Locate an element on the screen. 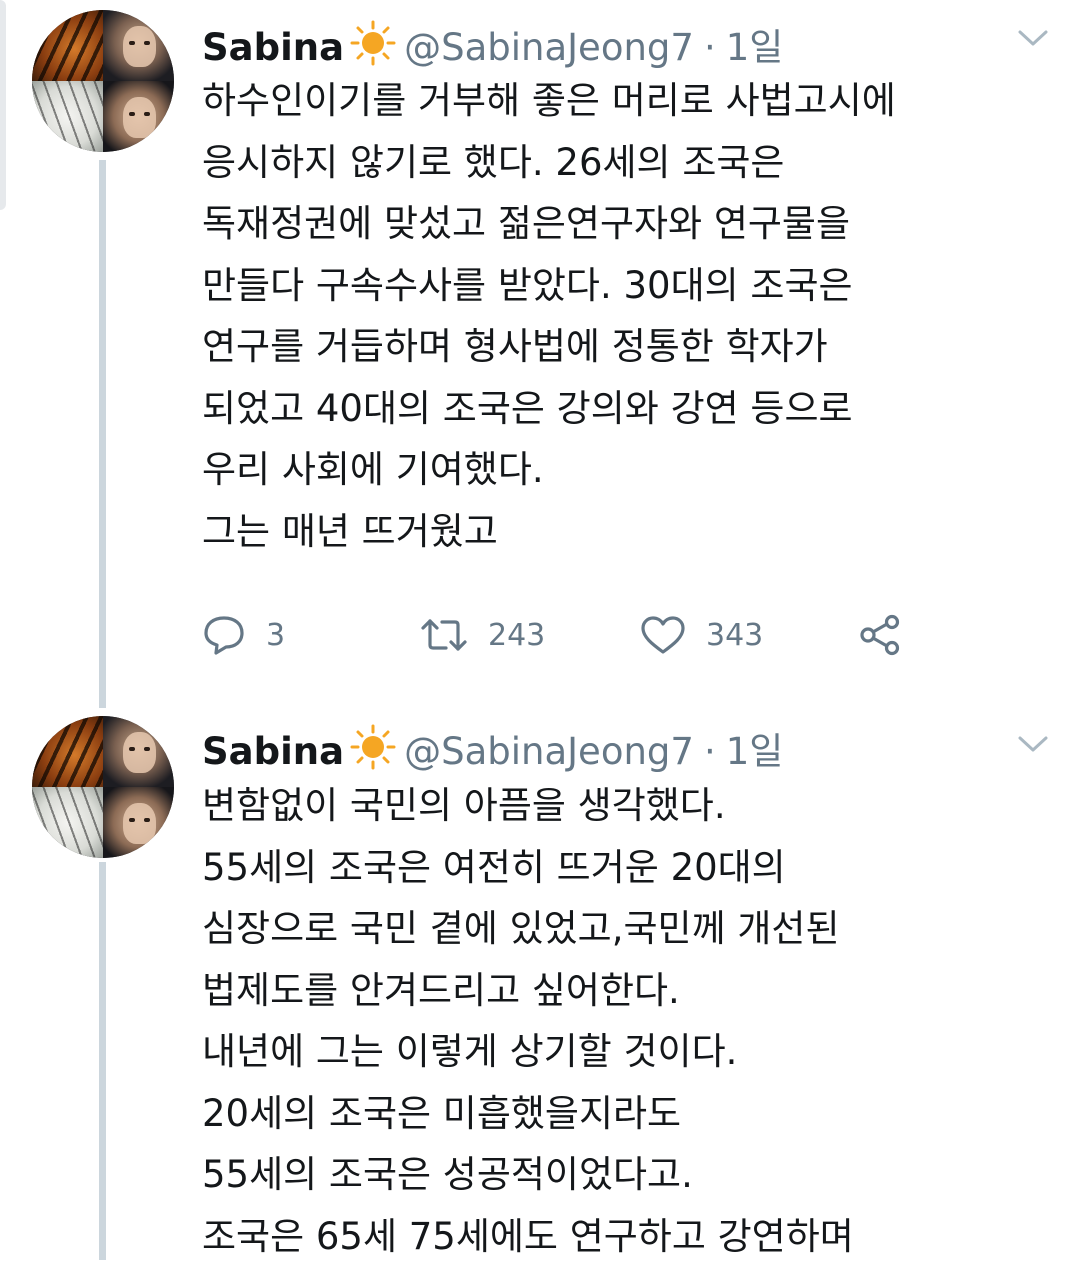 This screenshot has height=1267, width=1080. retweet-count: 243 is located at coordinates (516, 635).